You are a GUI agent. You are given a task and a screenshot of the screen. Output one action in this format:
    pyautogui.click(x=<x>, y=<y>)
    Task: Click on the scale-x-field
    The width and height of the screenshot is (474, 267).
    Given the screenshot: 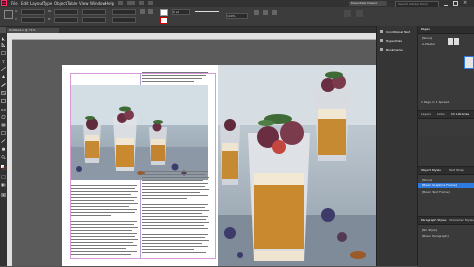 What is the action you would take?
    pyautogui.click(x=94, y=12)
    